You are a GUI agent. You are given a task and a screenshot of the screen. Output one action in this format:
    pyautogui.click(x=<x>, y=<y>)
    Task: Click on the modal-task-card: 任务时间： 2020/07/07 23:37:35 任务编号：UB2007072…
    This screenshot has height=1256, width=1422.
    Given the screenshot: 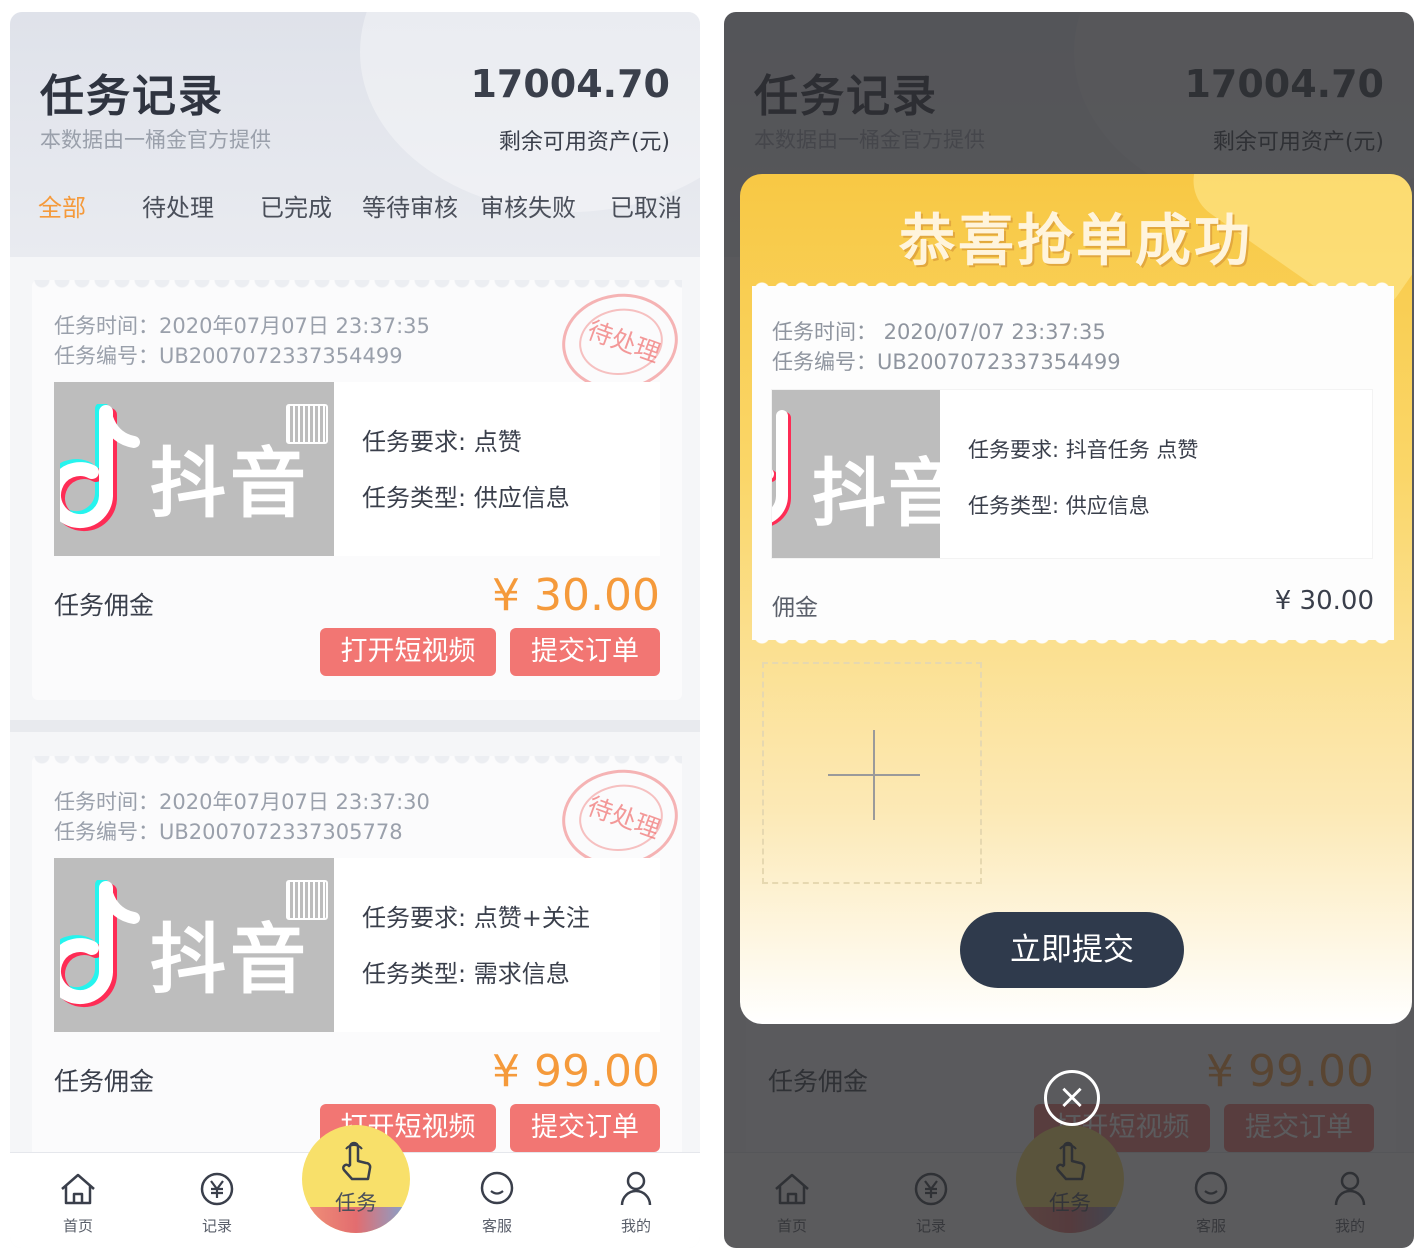 What is the action you would take?
    pyautogui.click(x=1073, y=463)
    